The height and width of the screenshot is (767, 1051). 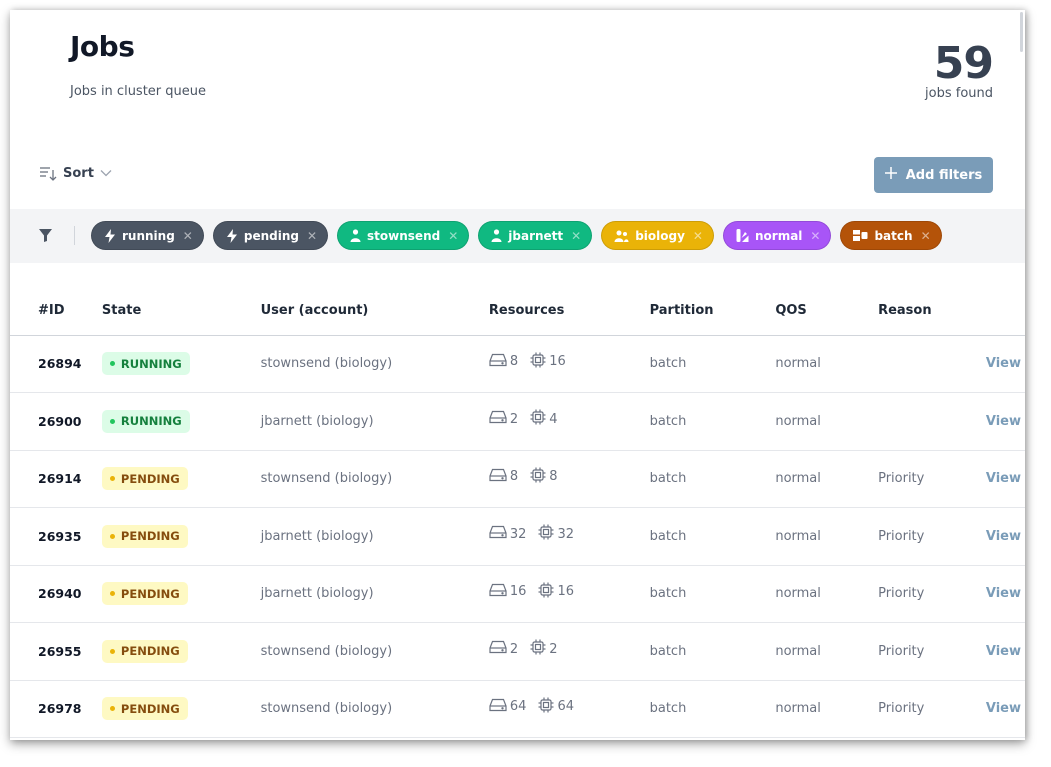 I want to click on resources-cell: 88, so click(x=569, y=479).